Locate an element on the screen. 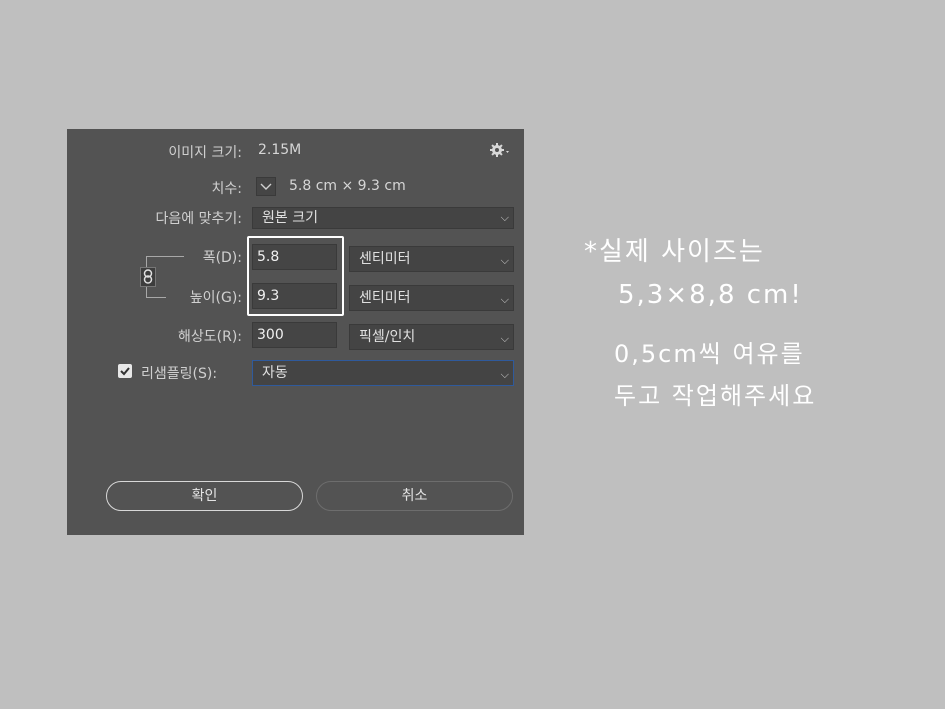 The width and height of the screenshot is (945, 709). cancel-button: 취소 is located at coordinates (414, 496).